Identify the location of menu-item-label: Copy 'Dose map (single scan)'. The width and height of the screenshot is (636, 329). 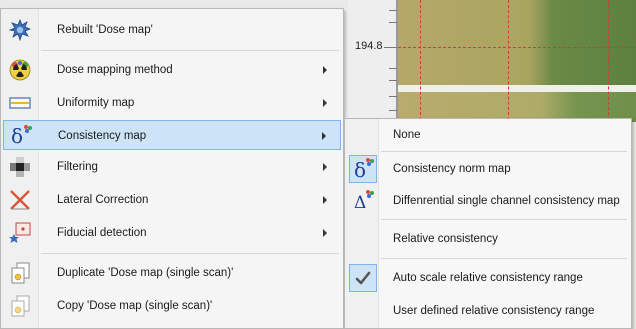
(135, 306).